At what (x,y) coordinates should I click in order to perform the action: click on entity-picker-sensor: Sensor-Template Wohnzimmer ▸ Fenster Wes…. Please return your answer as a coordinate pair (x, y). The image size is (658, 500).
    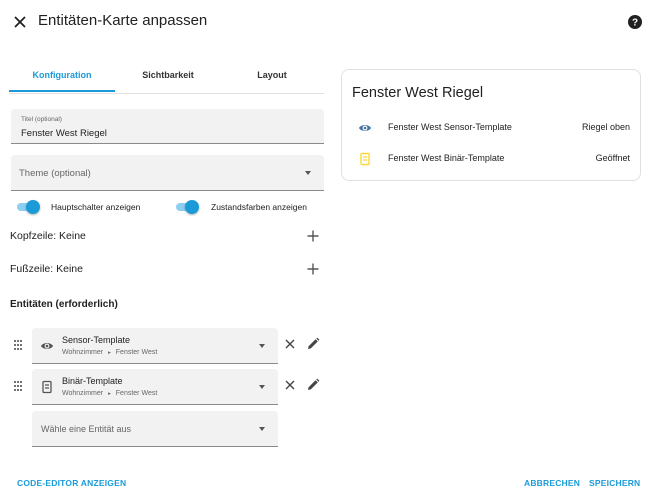
    Looking at the image, I should click on (155, 346).